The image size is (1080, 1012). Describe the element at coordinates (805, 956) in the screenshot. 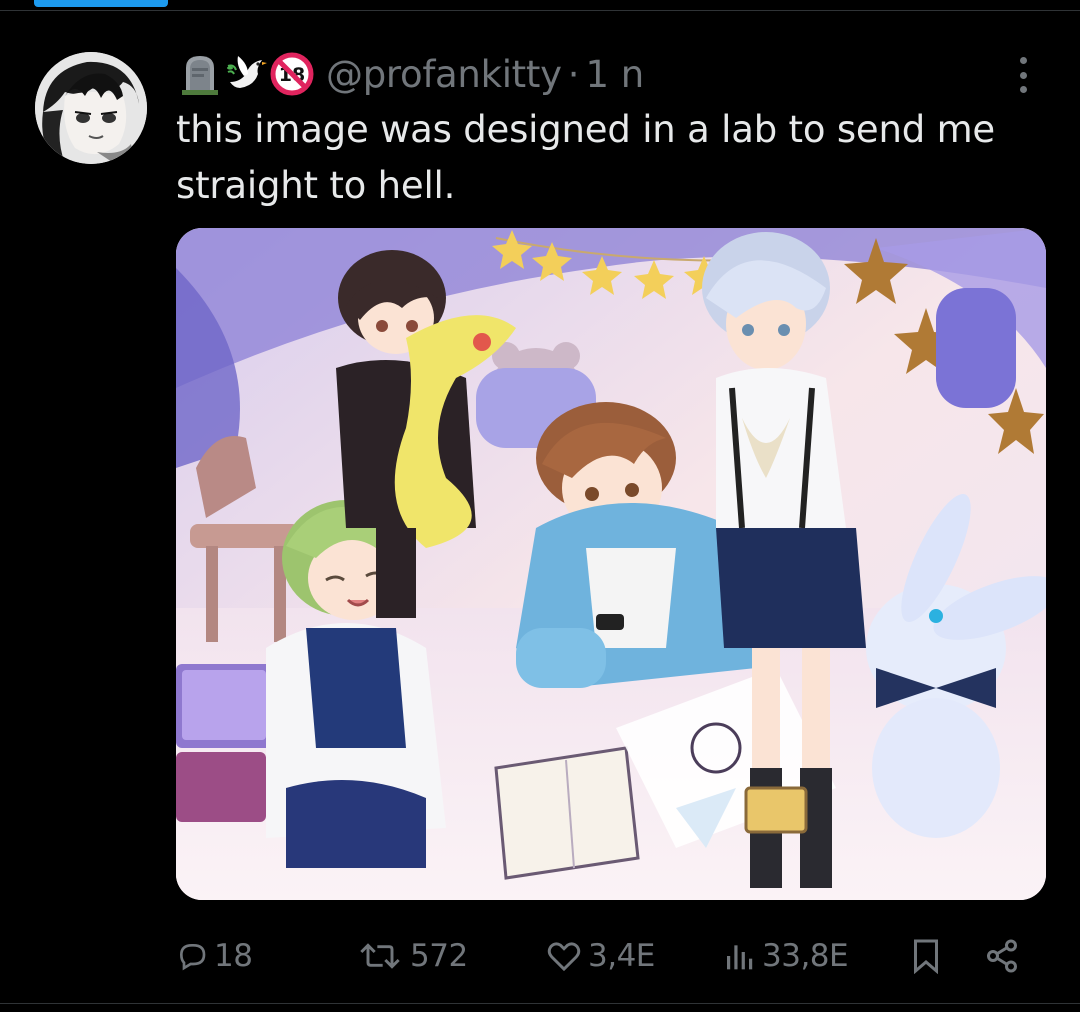

I see `view-count: 33,8E` at that location.